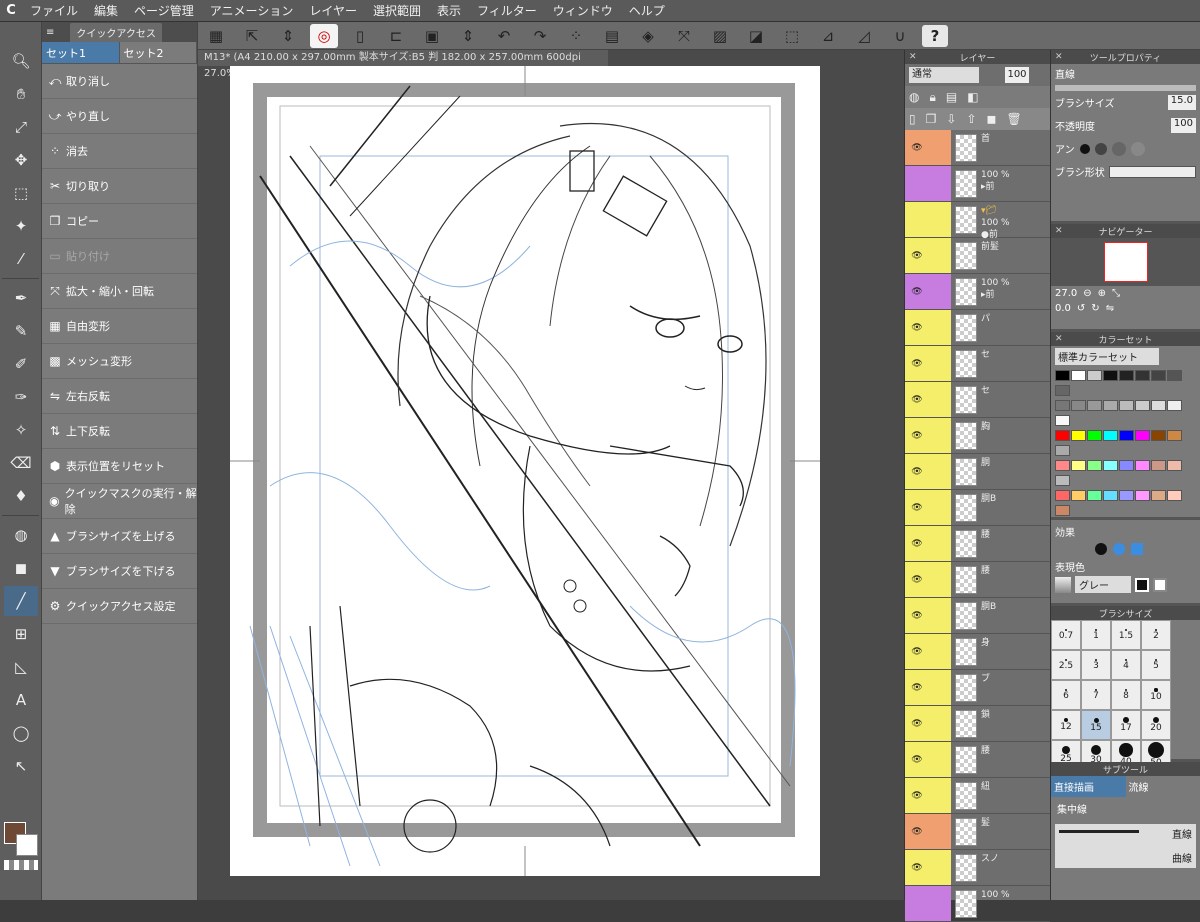 This screenshot has width=1200, height=922. What do you see at coordinates (1110, 308) in the screenshot?
I see `flip-icon: ⇋` at bounding box center [1110, 308].